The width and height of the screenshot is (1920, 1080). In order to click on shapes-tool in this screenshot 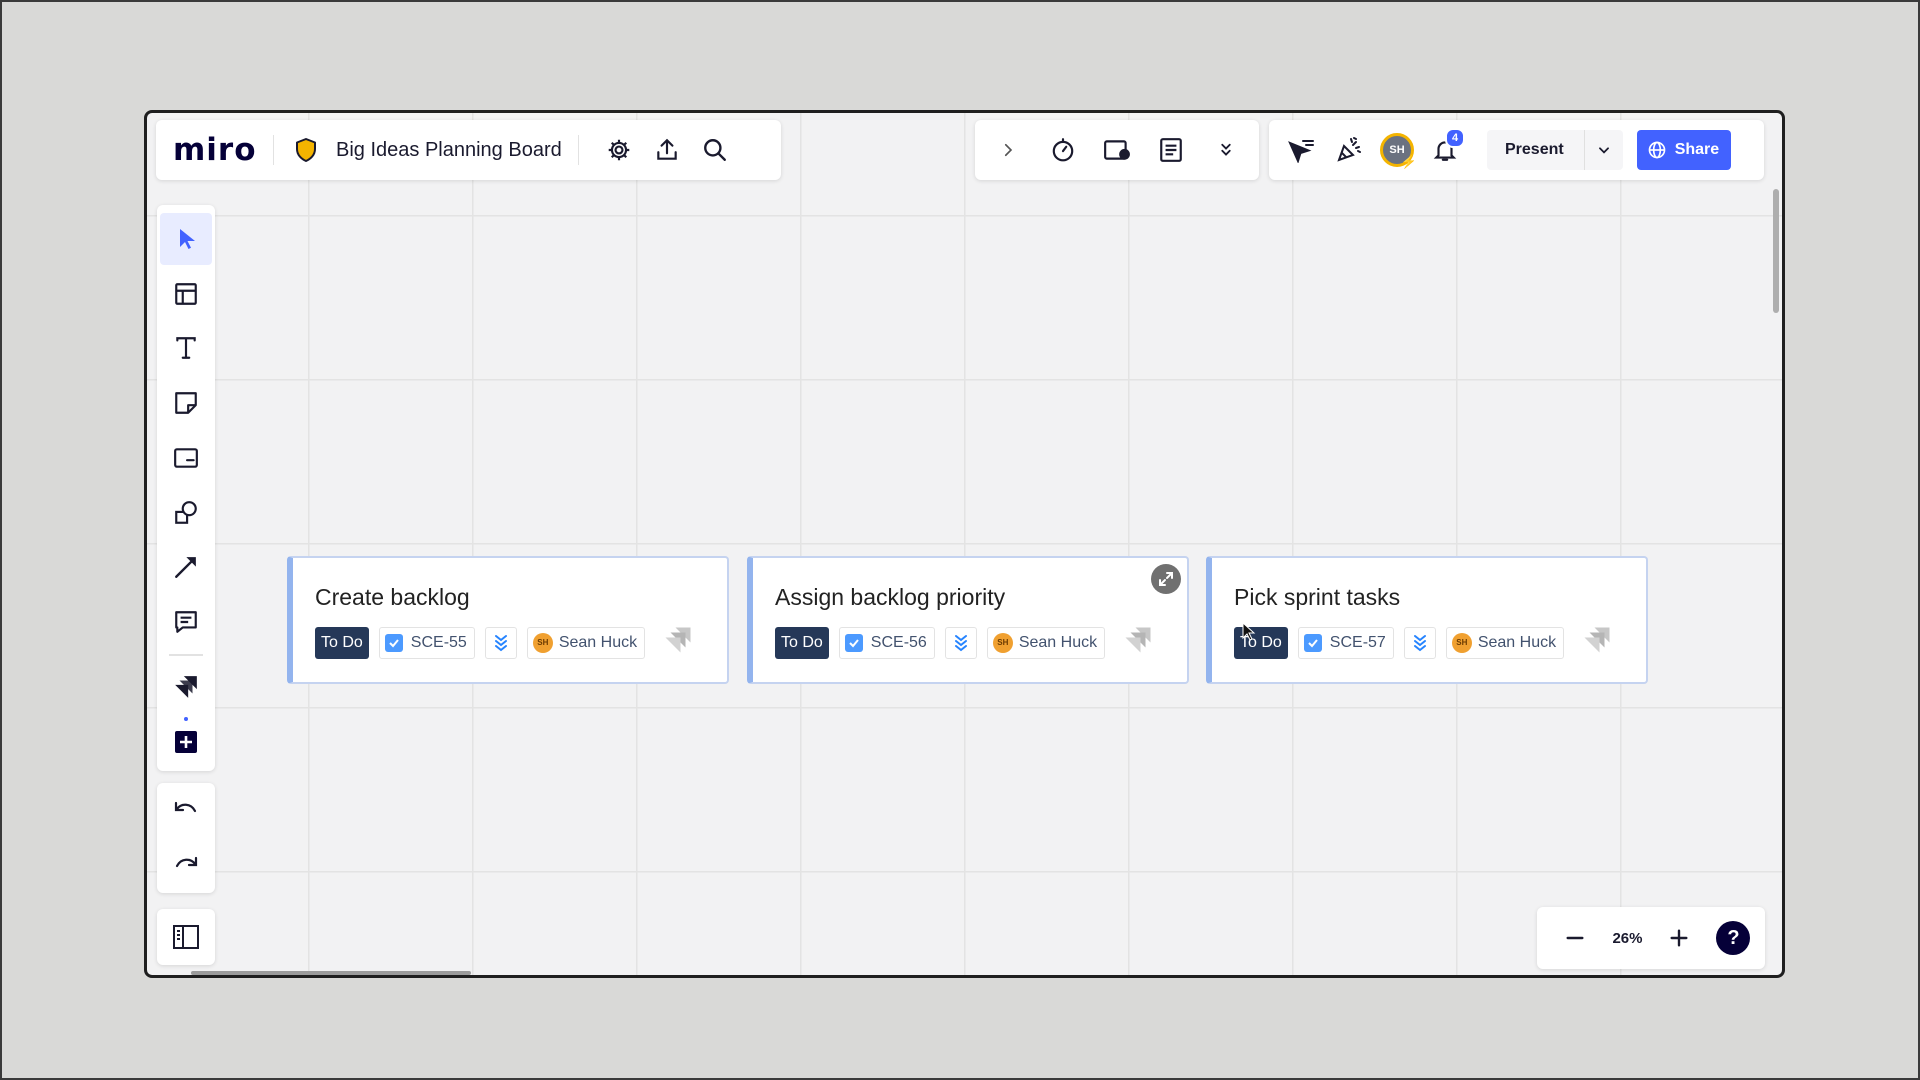, I will do `click(186, 513)`.